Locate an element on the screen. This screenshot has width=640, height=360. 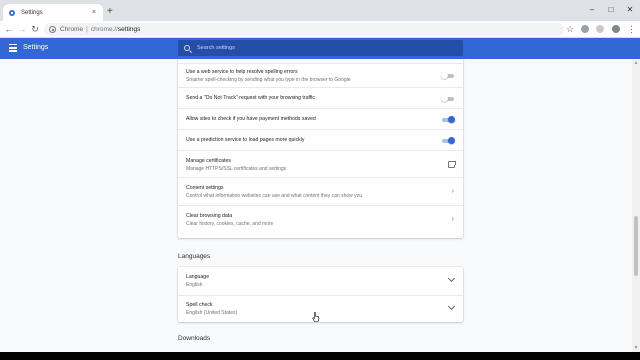
new-tab-button: + is located at coordinates (110, 12).